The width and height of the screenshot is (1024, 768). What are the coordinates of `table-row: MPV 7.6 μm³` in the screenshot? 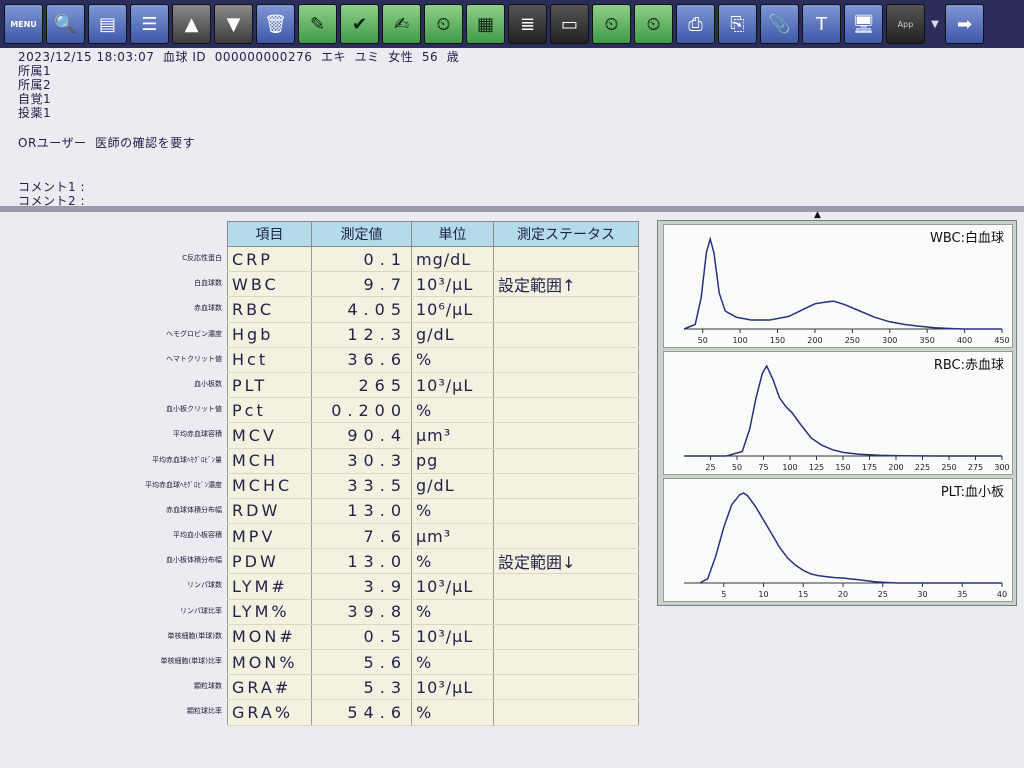 It's located at (433, 536).